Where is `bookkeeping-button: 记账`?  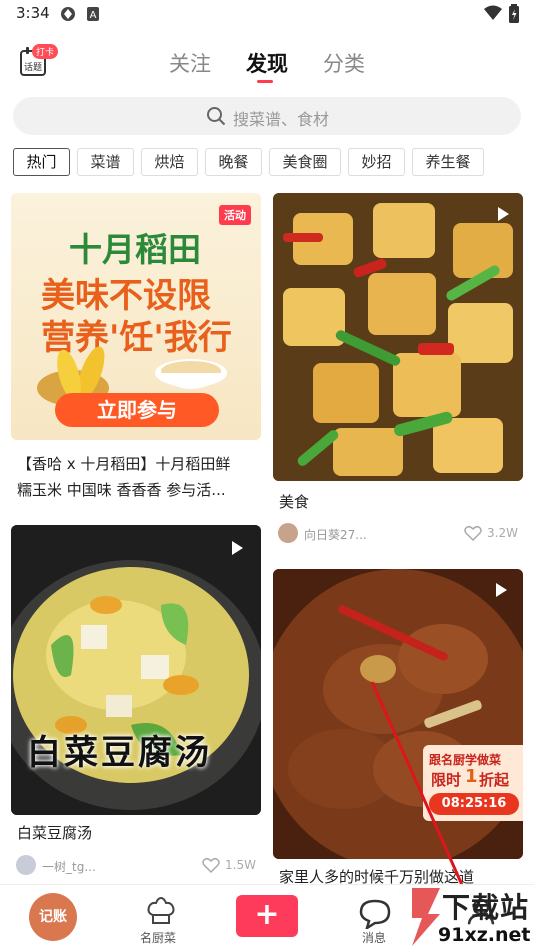 bookkeeping-button: 记账 is located at coordinates (53, 917).